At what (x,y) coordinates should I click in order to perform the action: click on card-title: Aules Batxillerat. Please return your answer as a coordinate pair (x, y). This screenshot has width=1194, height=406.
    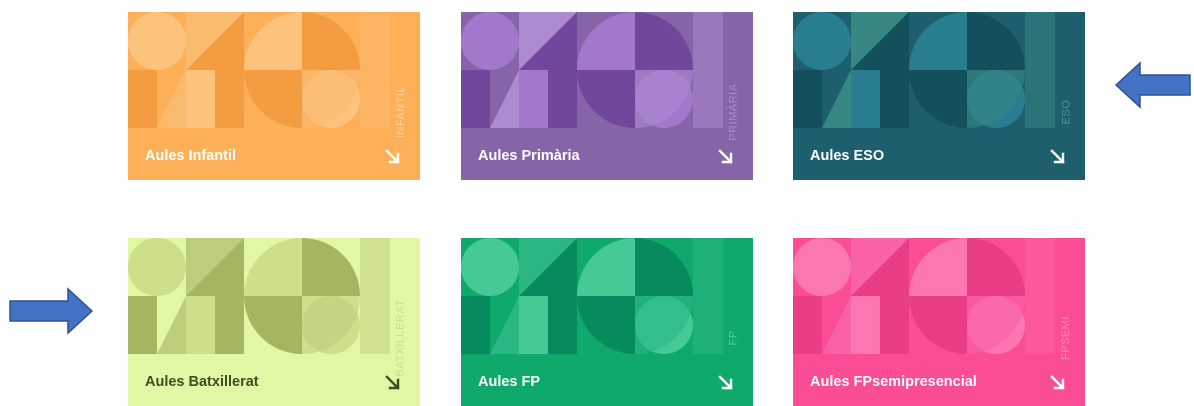
    Looking at the image, I should click on (202, 382).